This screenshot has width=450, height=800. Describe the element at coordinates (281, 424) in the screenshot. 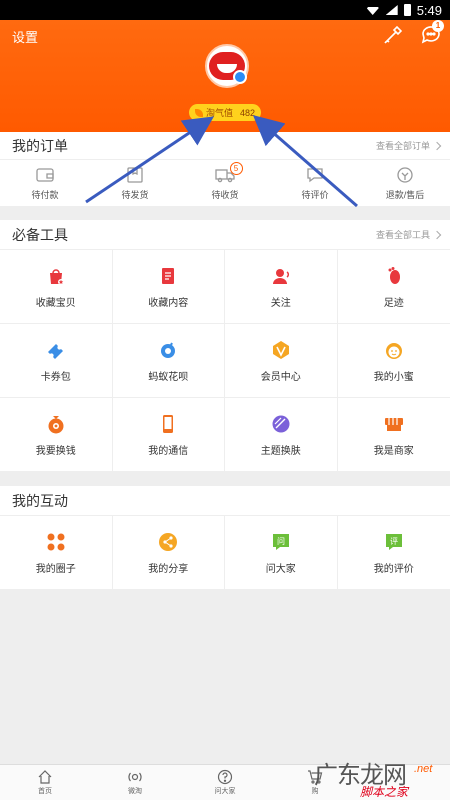

I see `theme-icon` at that location.